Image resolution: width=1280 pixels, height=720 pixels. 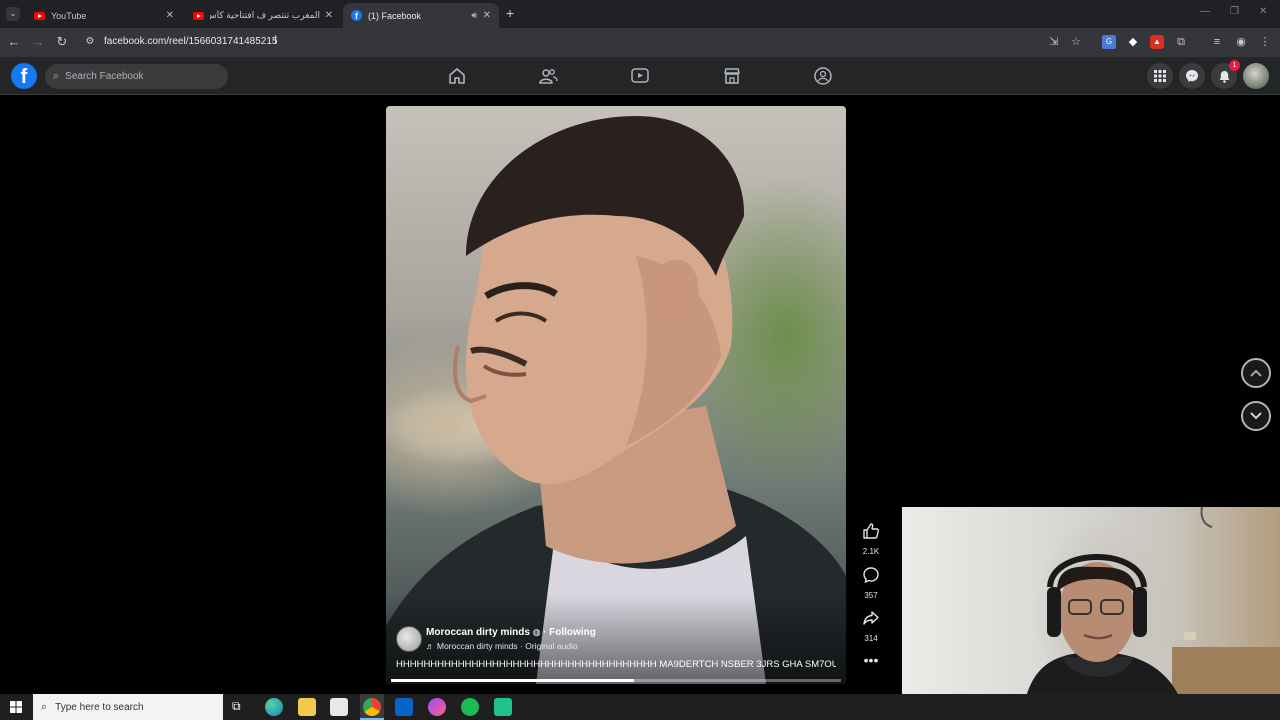 I want to click on comment-button: 357, so click(x=871, y=583).